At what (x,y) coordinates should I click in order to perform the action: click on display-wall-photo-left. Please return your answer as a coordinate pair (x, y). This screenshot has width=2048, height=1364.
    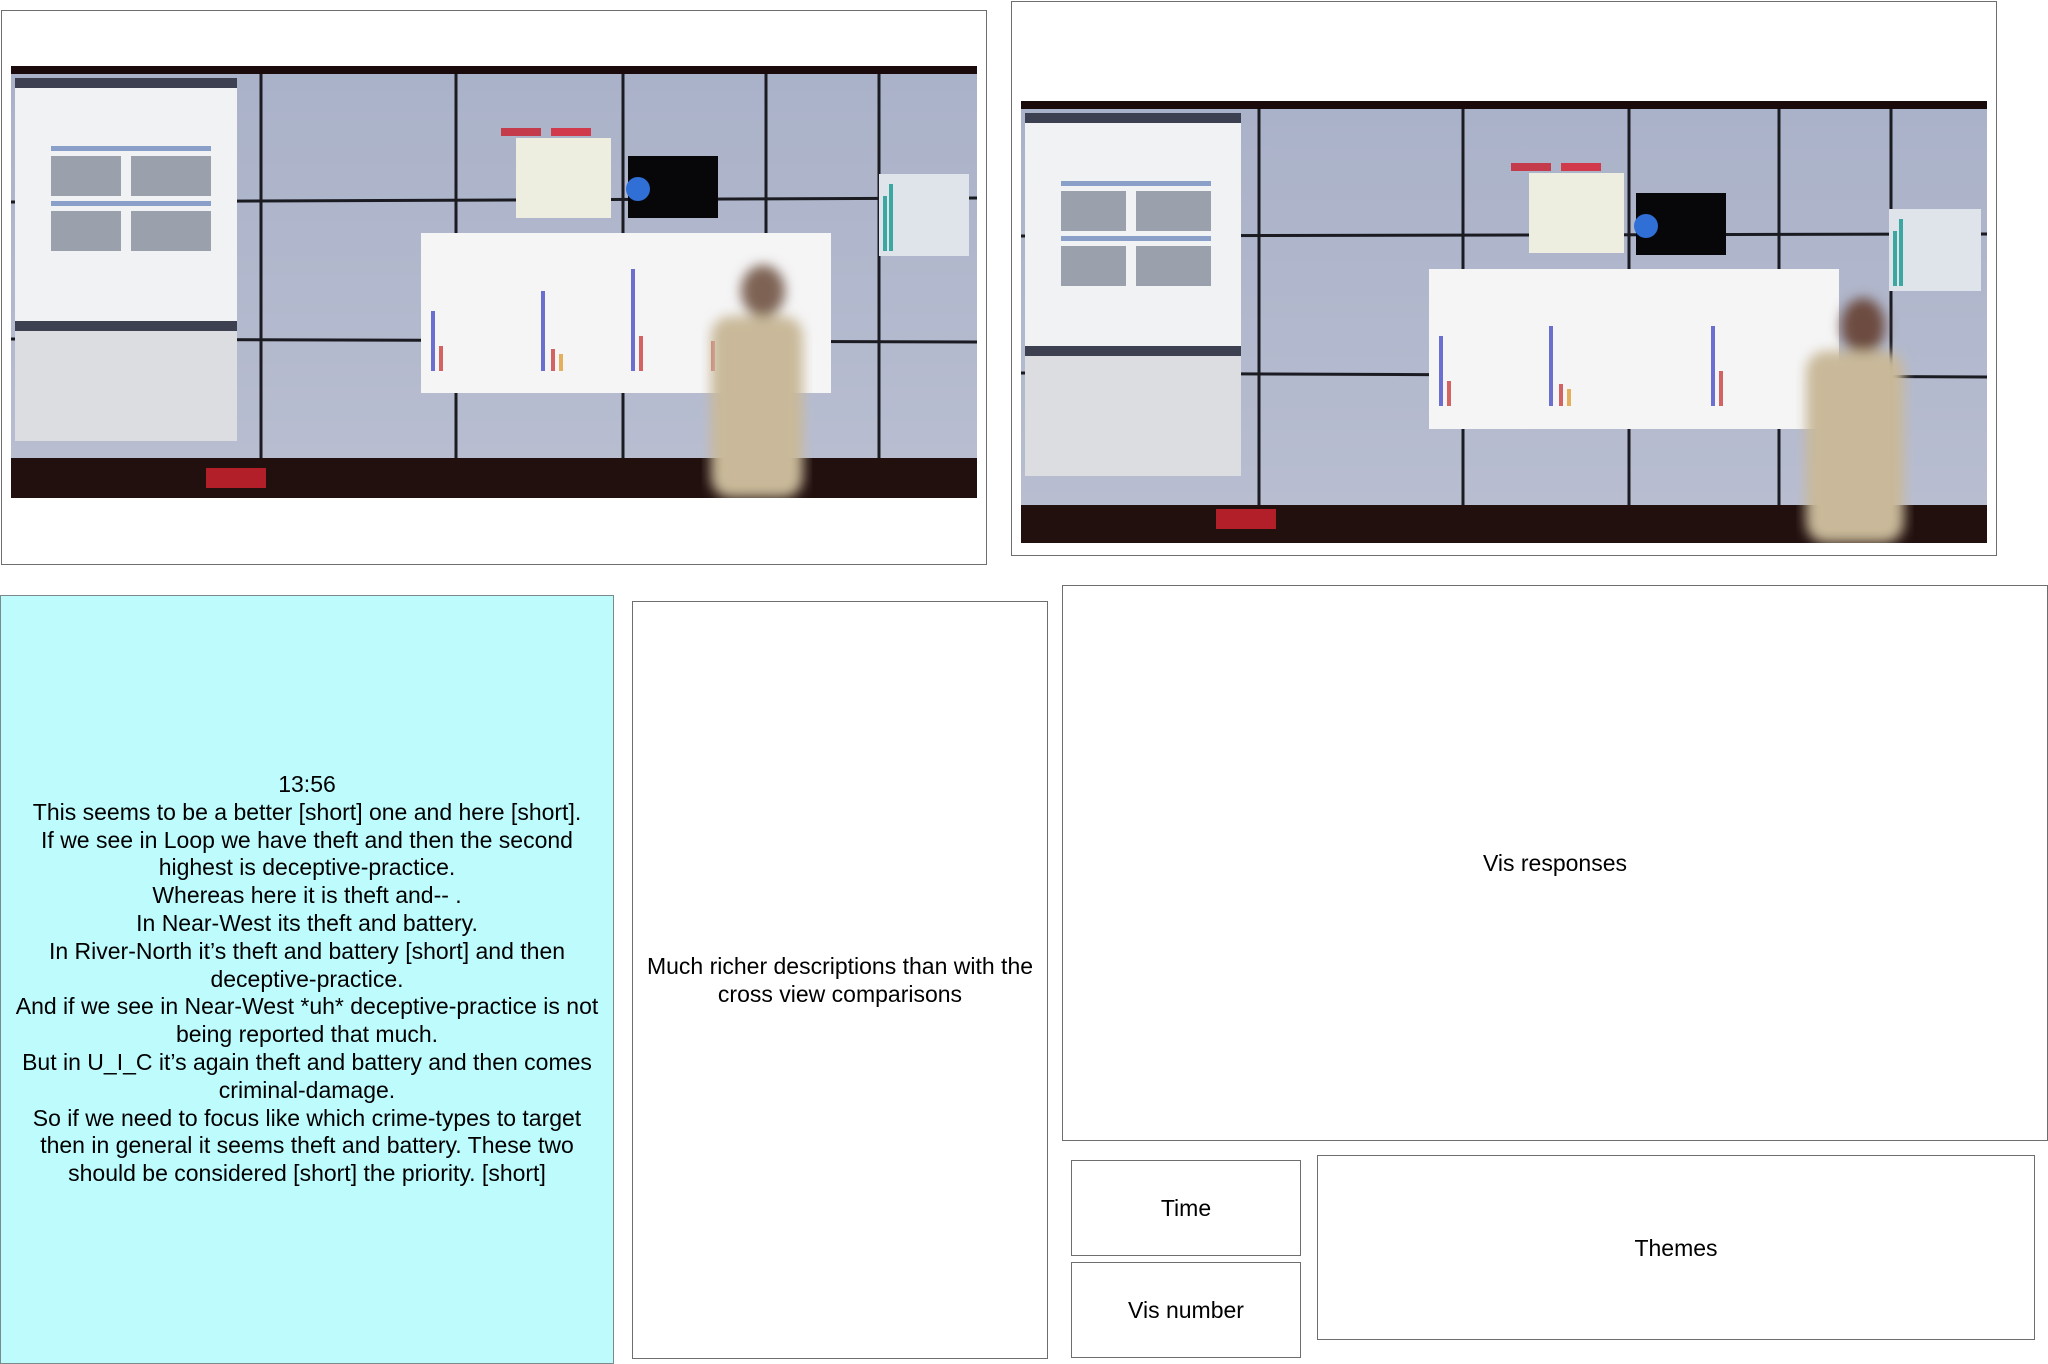
    Looking at the image, I should click on (494, 282).